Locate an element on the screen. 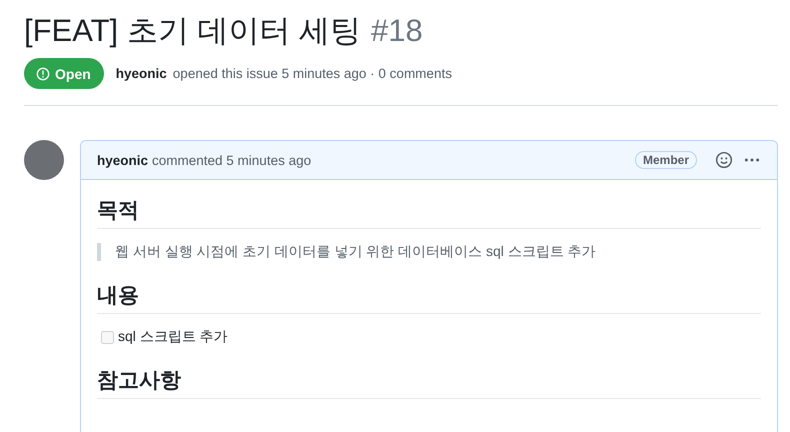 This screenshot has height=432, width=790. task-label: sql 스크립트 추가 is located at coordinates (173, 337).